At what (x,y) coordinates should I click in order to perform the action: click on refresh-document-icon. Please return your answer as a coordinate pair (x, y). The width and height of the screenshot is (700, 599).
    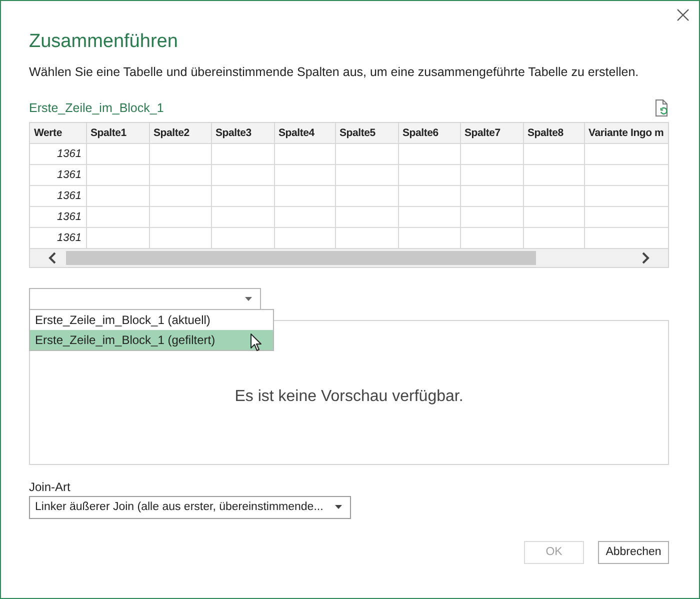
    Looking at the image, I should click on (662, 108).